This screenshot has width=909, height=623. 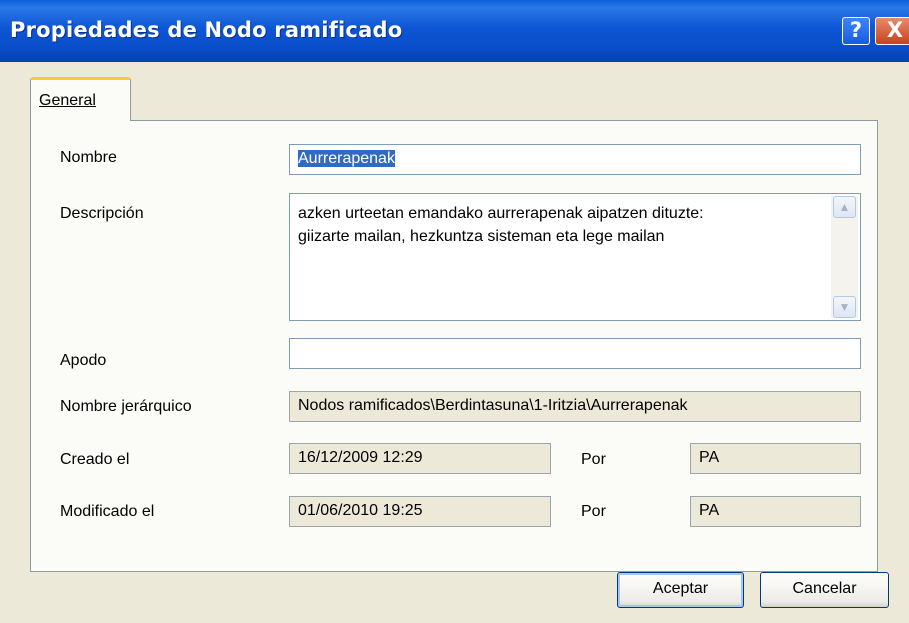 I want to click on scroll-down-button: ▼, so click(x=844, y=307).